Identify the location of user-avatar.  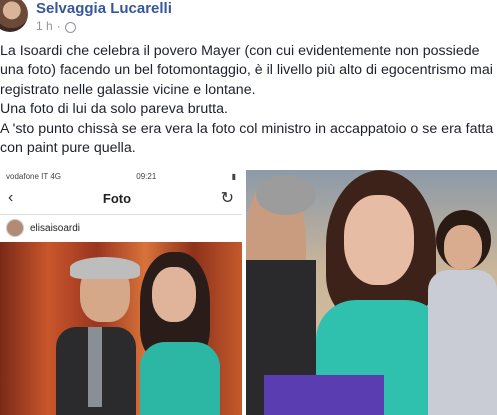
(15, 228).